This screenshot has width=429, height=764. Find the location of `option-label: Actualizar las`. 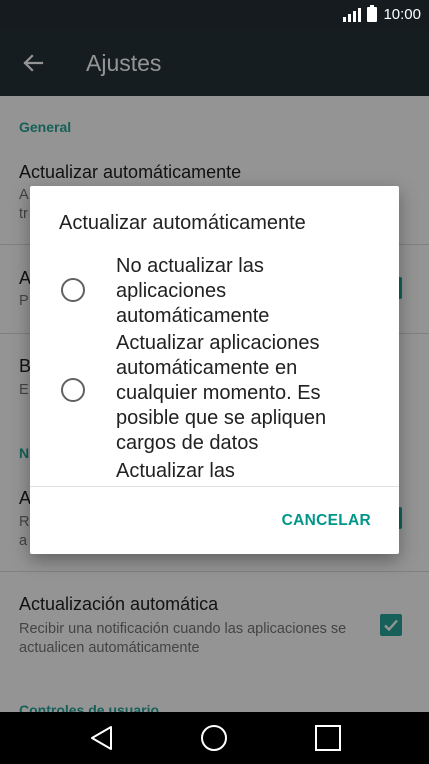

option-label: Actualizar las is located at coordinates (175, 471).